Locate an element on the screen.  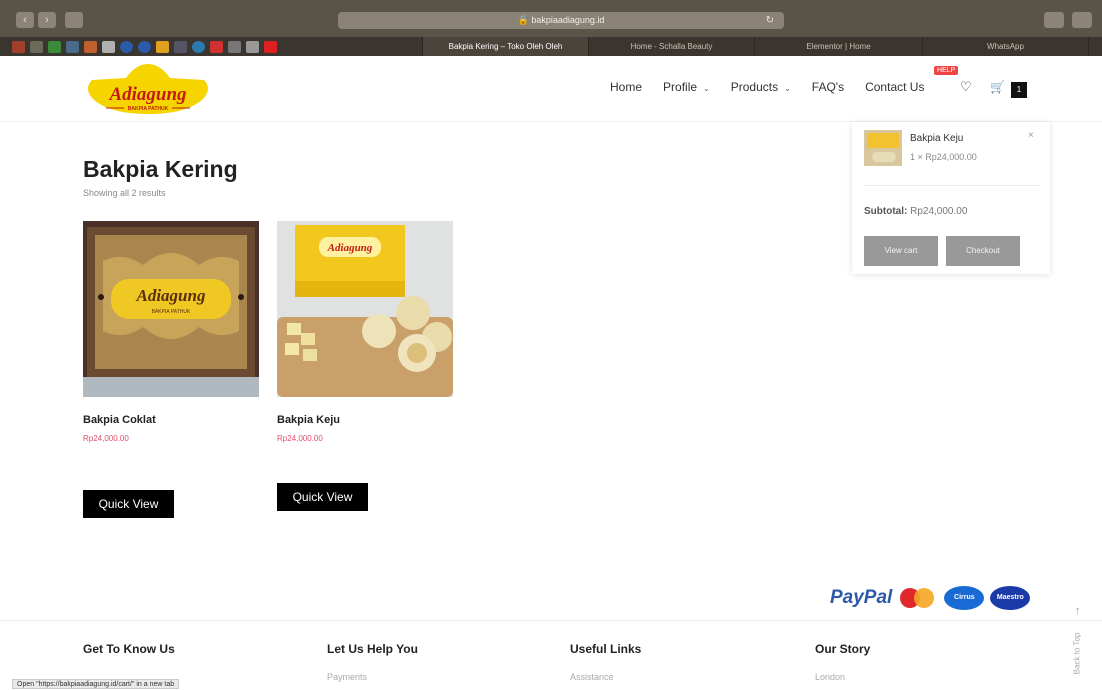
footer-divider is located at coordinates (551, 620).